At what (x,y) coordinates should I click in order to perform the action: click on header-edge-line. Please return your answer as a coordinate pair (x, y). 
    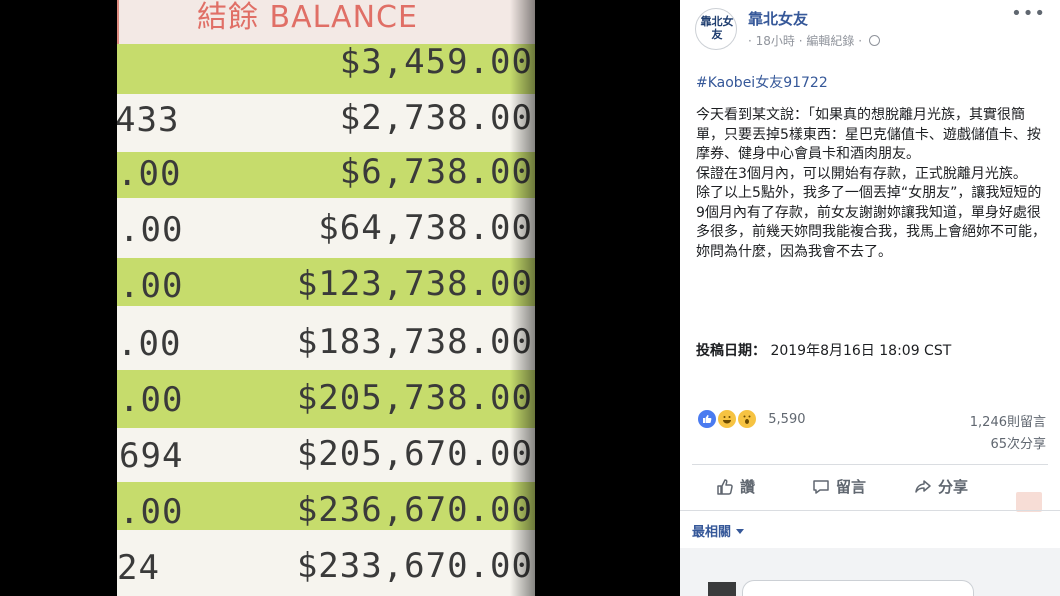
    Looking at the image, I should click on (118, 22).